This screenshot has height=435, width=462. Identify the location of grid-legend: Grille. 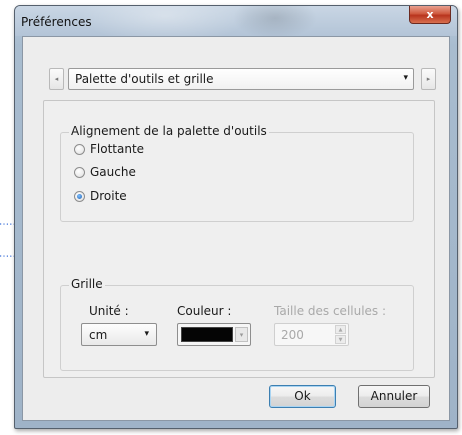
(87, 284).